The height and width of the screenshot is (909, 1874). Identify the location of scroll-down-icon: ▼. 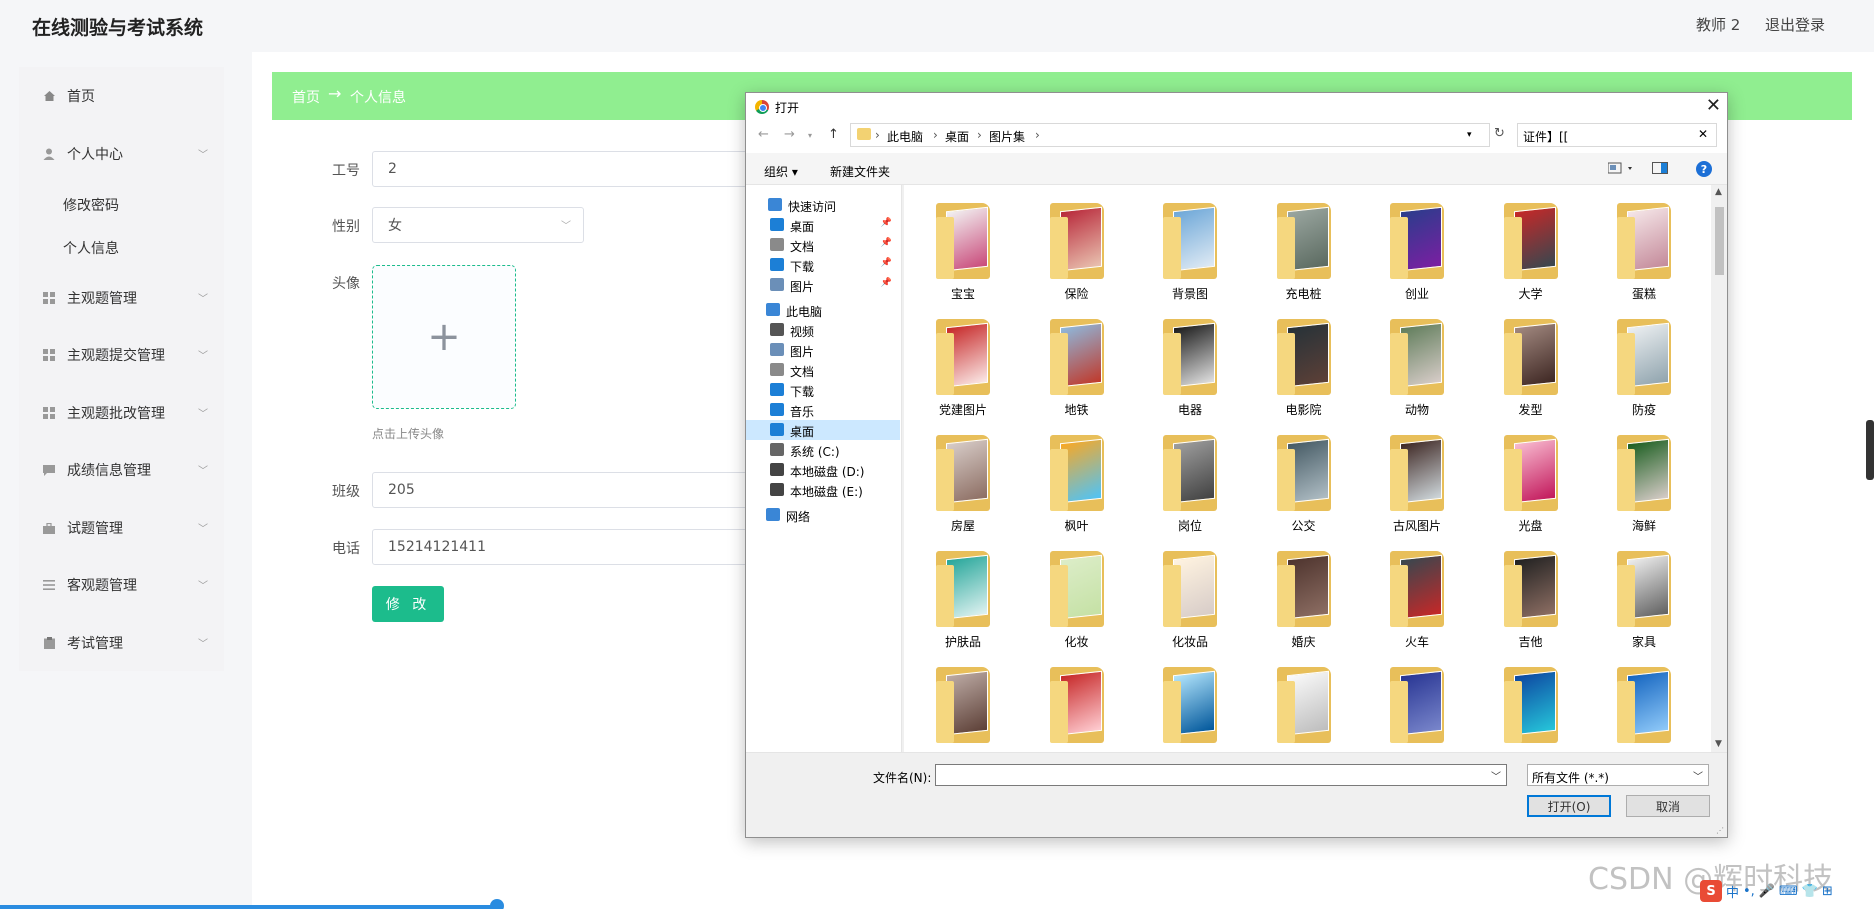
(1718, 744).